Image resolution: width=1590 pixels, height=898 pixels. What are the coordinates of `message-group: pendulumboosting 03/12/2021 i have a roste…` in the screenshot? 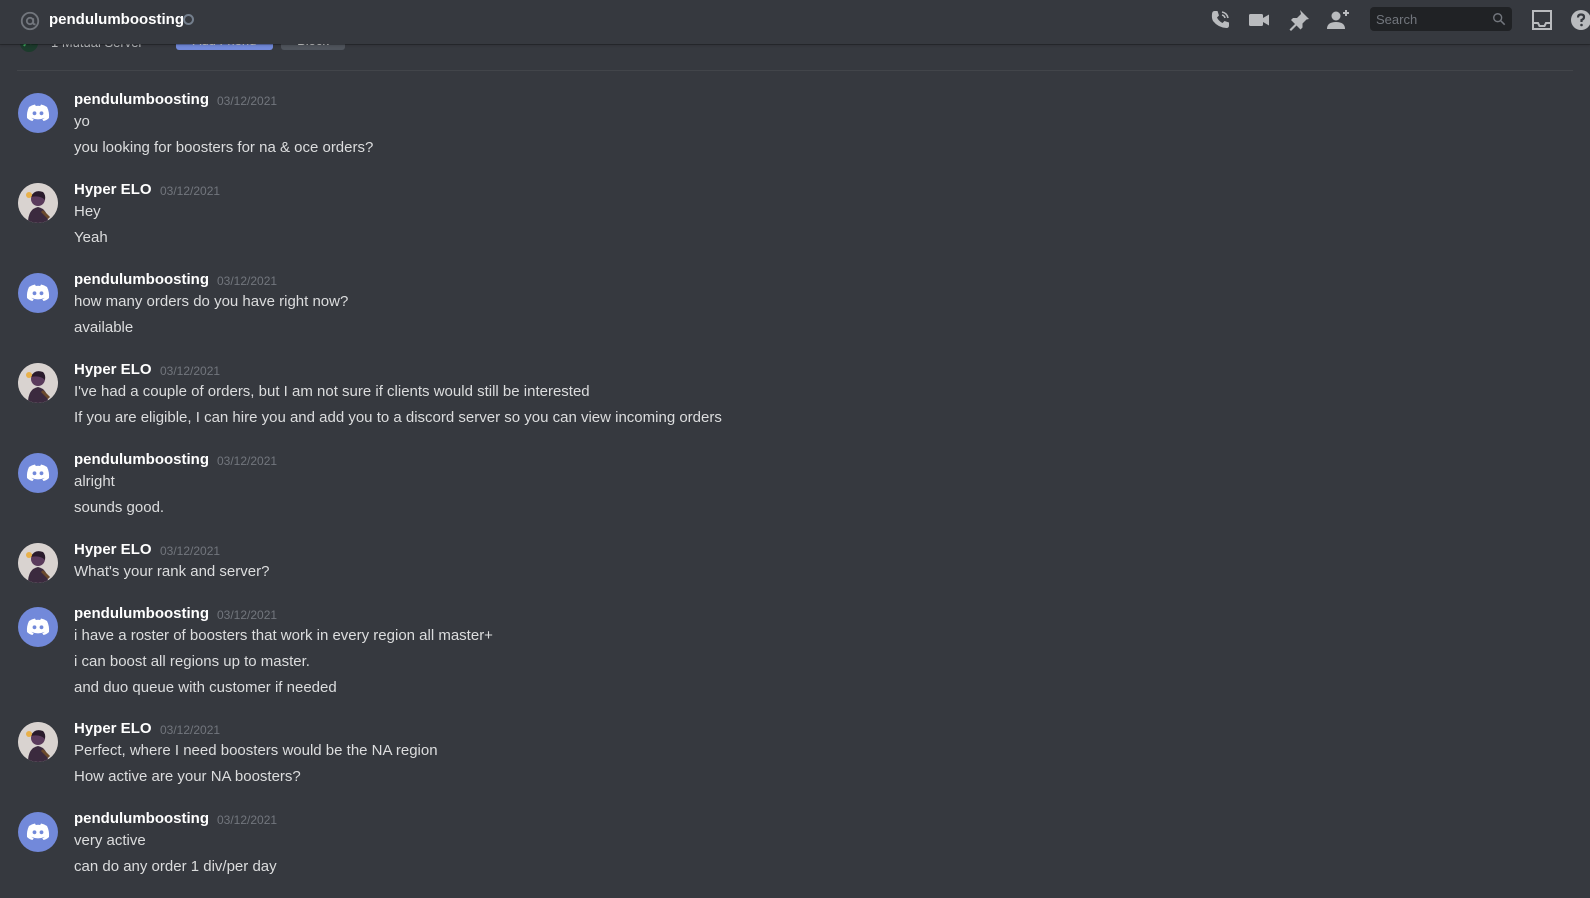 It's located at (795, 656).